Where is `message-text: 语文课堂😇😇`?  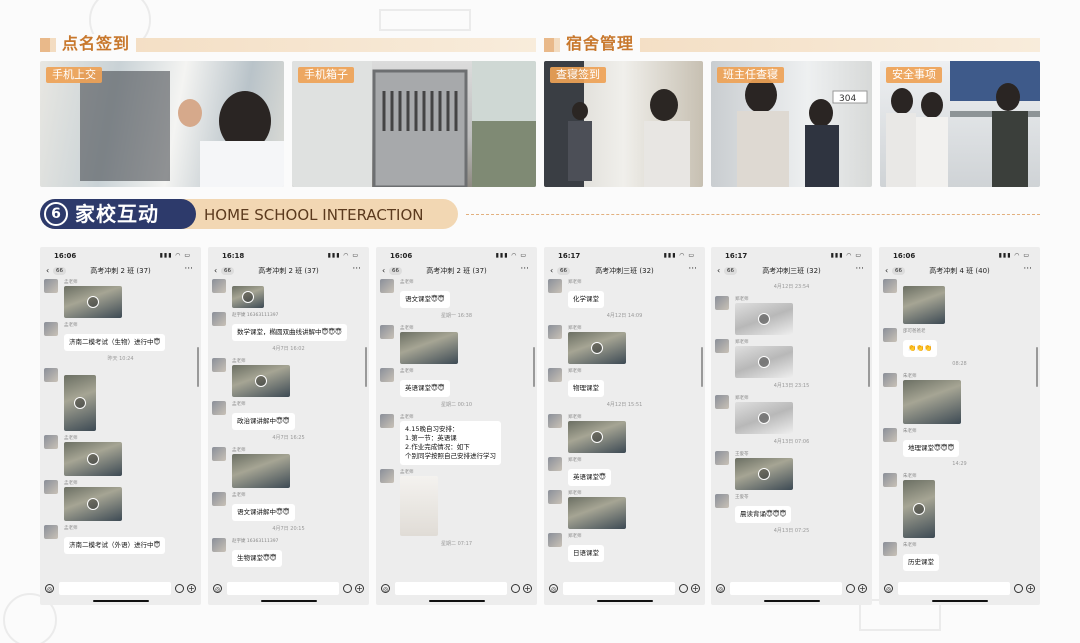 message-text: 语文课堂😇😇 is located at coordinates (425, 299).